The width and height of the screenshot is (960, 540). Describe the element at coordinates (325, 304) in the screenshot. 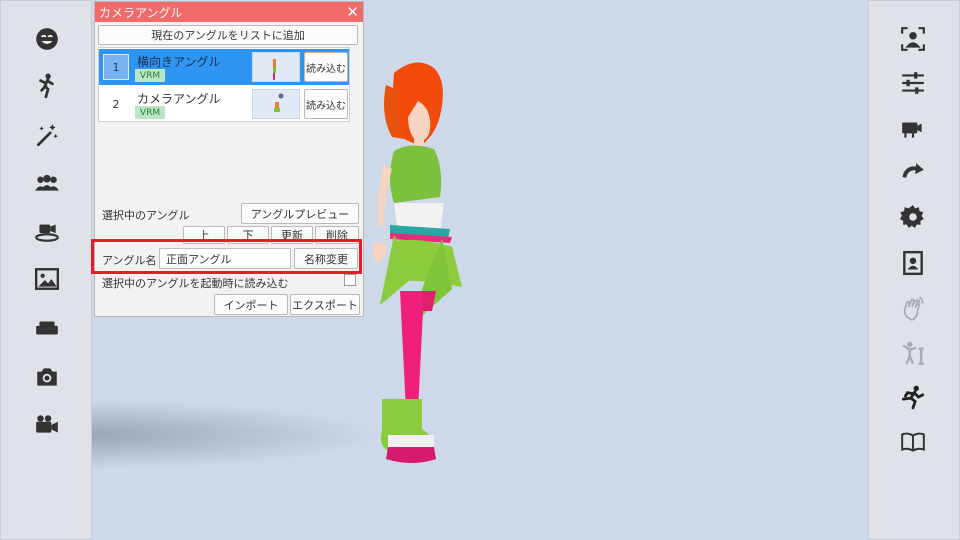

I see `export-button: エクスポート` at that location.